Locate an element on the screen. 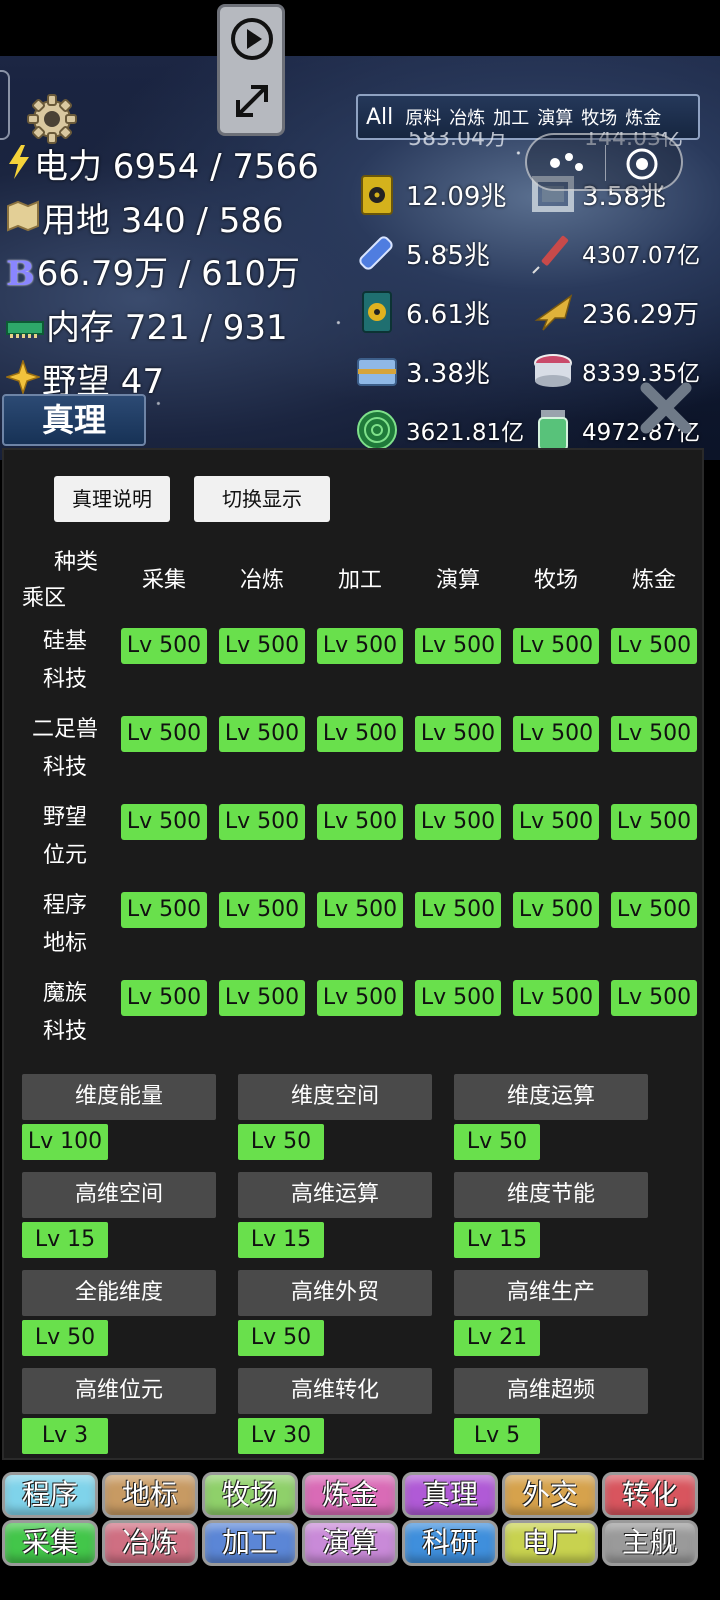 Image resolution: width=720 pixels, height=1600 pixels. supply-crate-icon is located at coordinates (377, 371).